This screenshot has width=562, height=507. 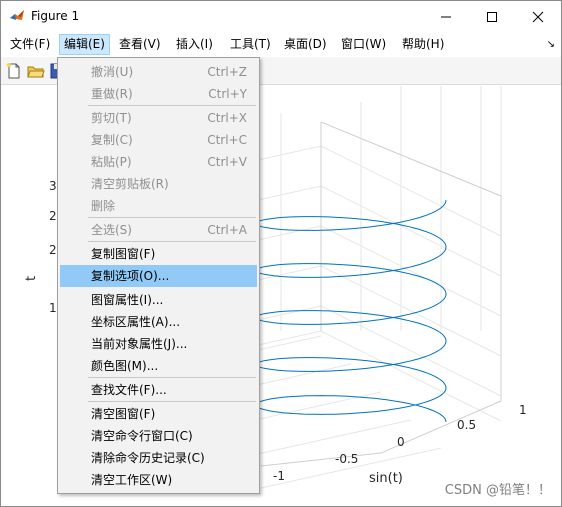 I want to click on menu-item-label: 清空工作区(W), so click(x=132, y=480).